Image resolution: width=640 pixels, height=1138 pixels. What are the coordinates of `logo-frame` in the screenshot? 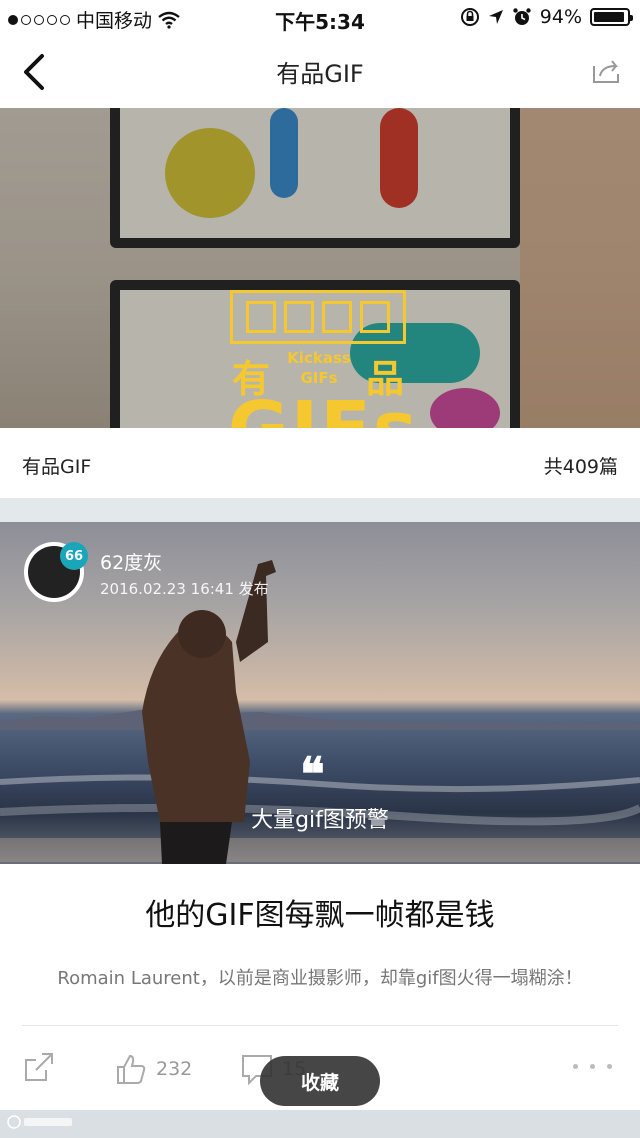 It's located at (318, 317).